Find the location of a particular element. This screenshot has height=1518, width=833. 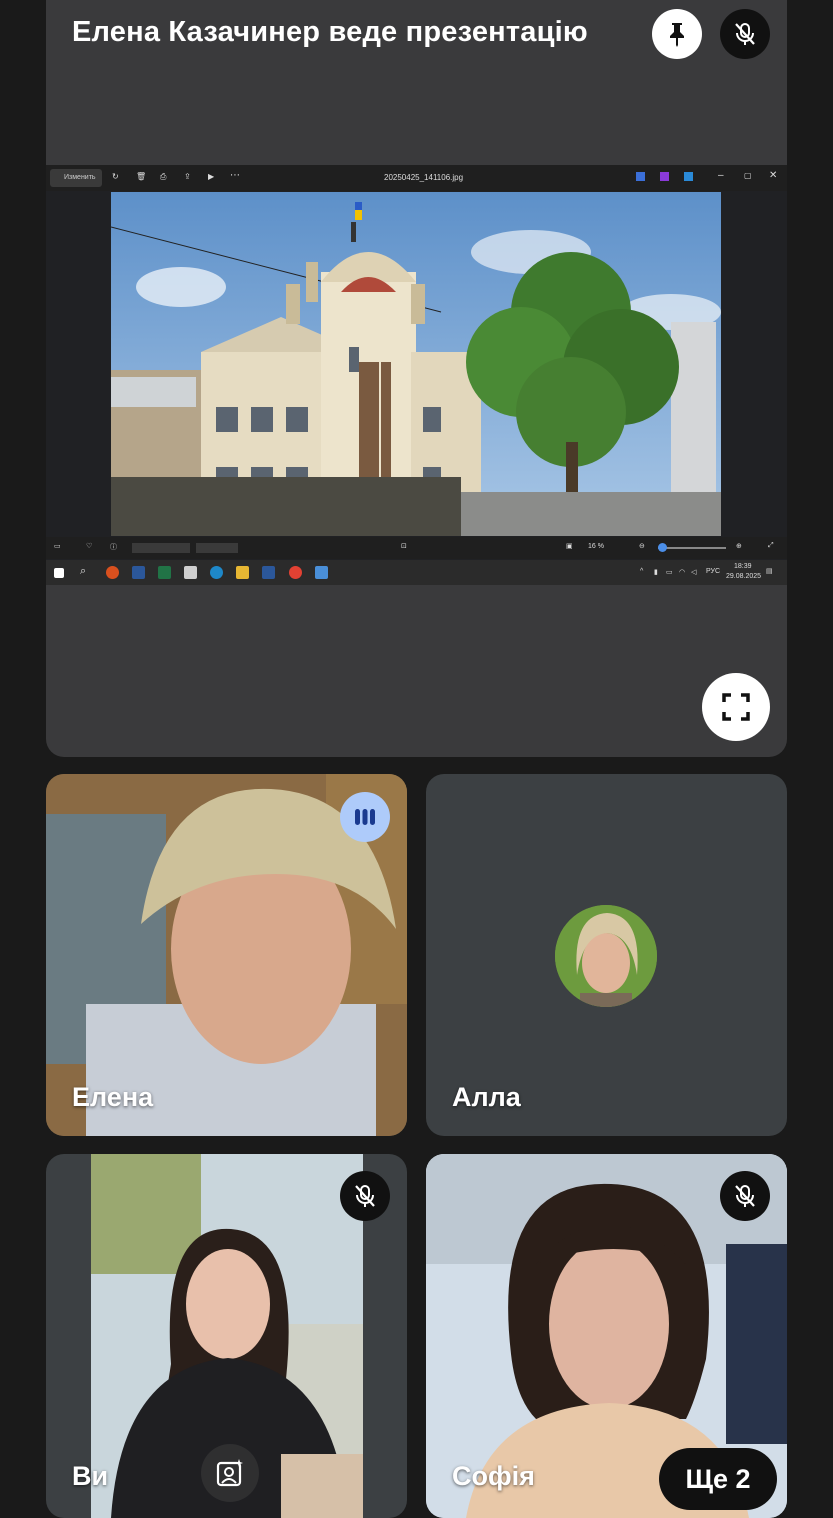

tray-chevron-icon: ^ is located at coordinates (641, 571).